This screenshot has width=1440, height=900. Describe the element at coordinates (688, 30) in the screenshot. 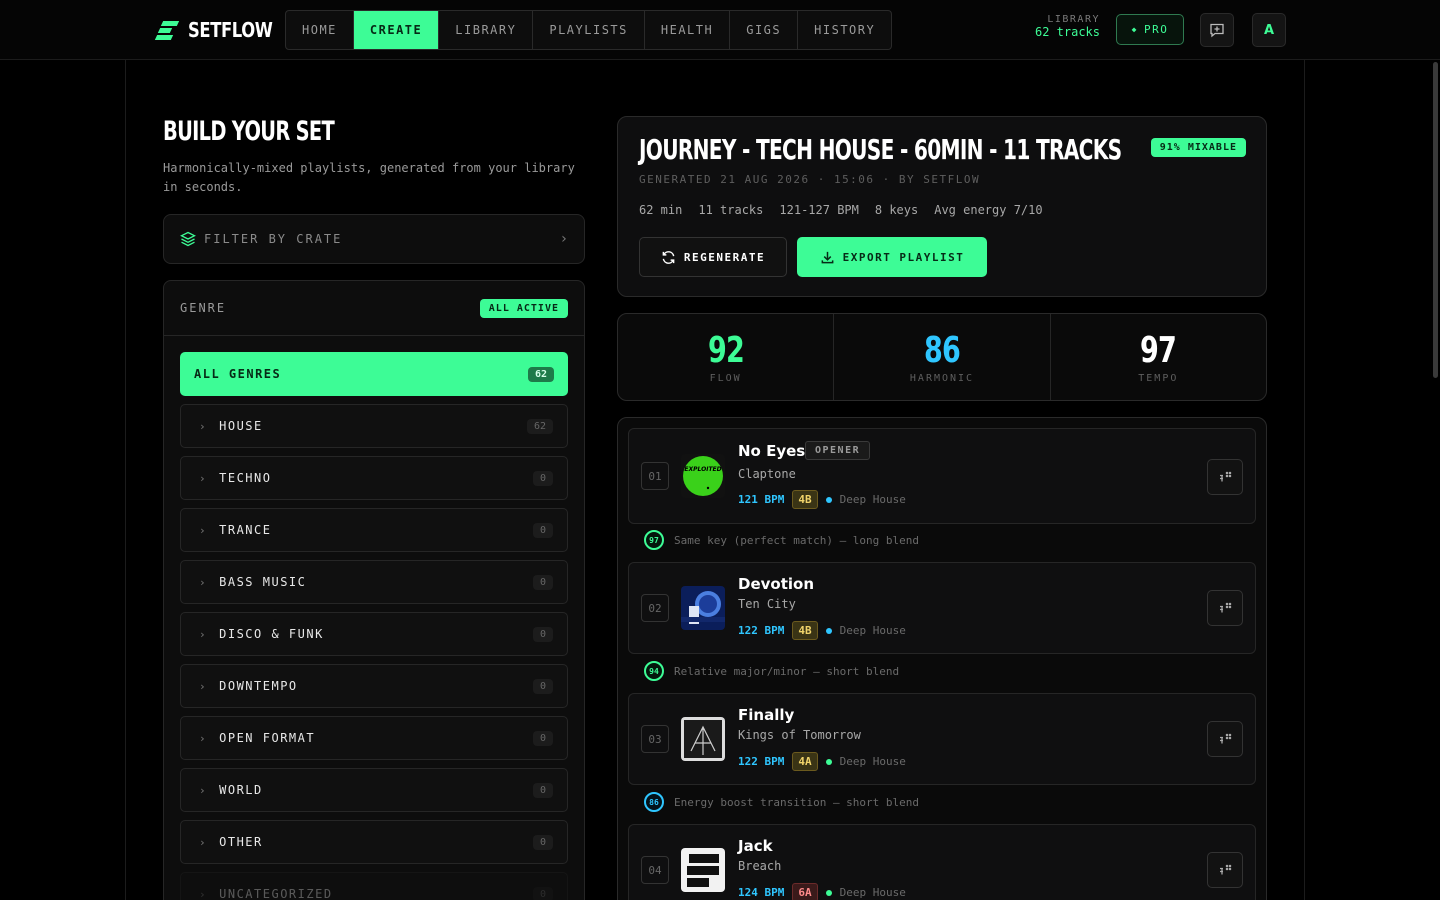

I see `tab-health: HEALTH` at that location.